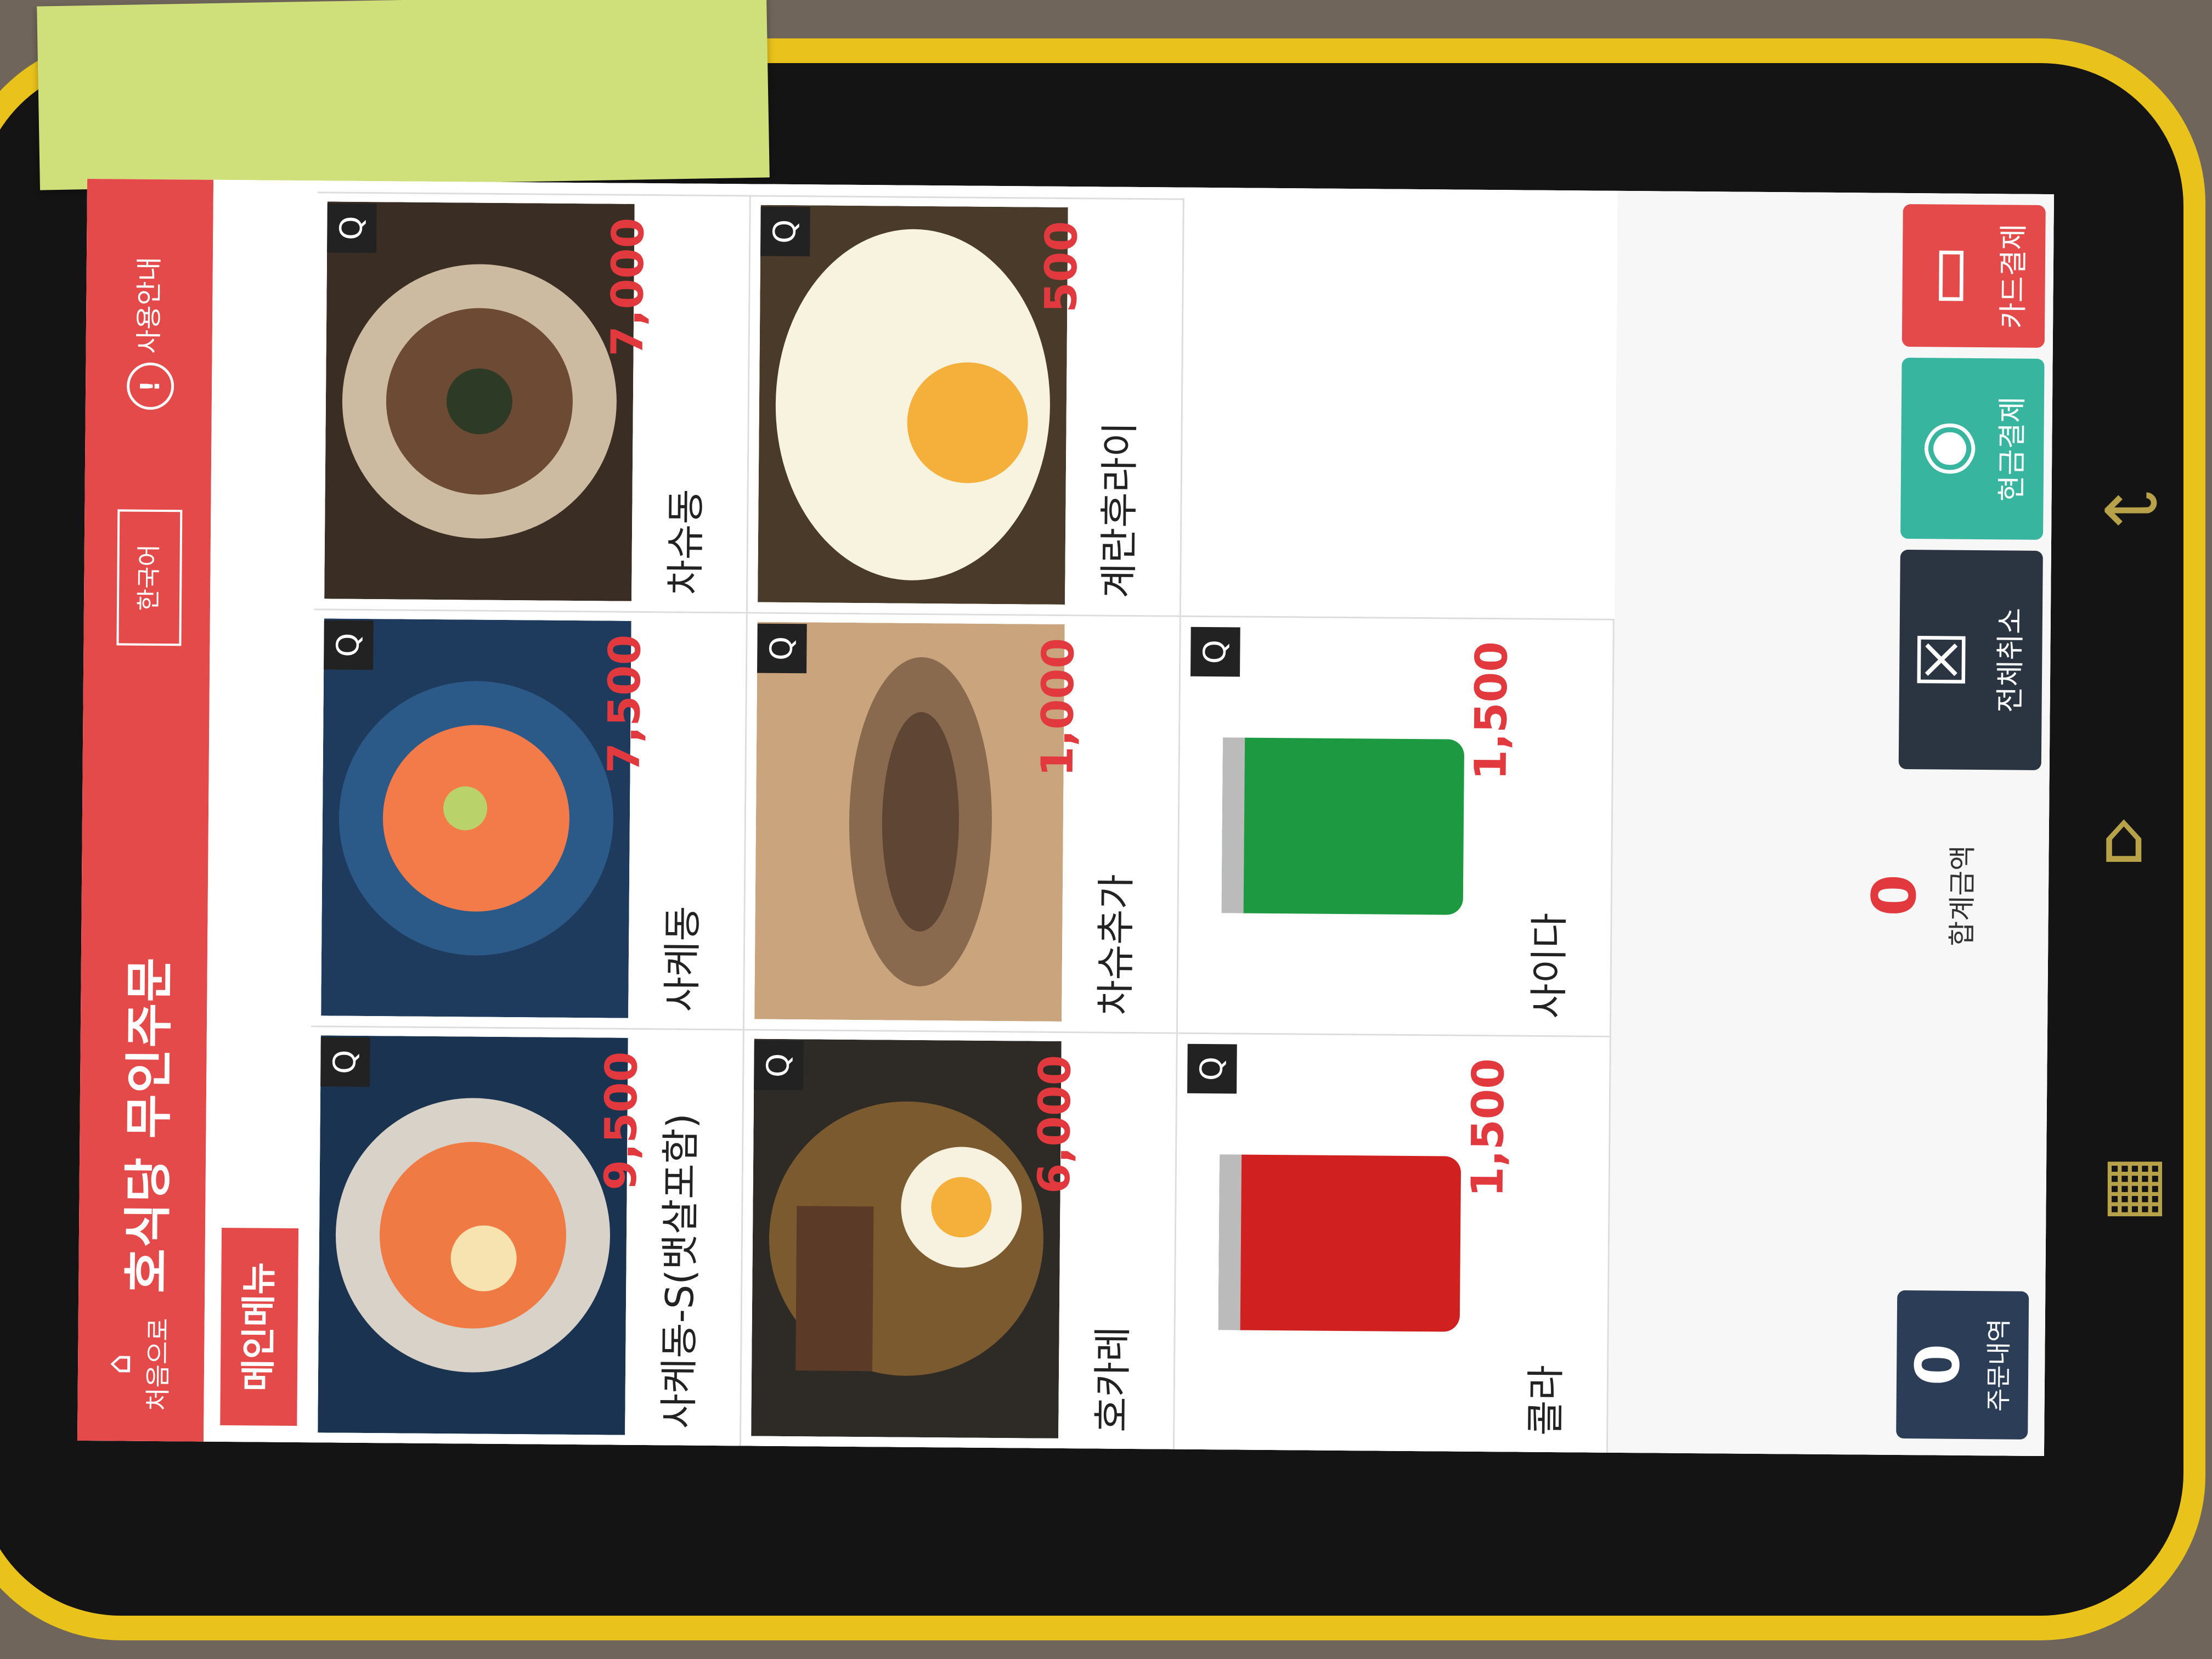 The image size is (2212, 1659). I want to click on menu-item-name: 호카레, so click(1113, 1379).